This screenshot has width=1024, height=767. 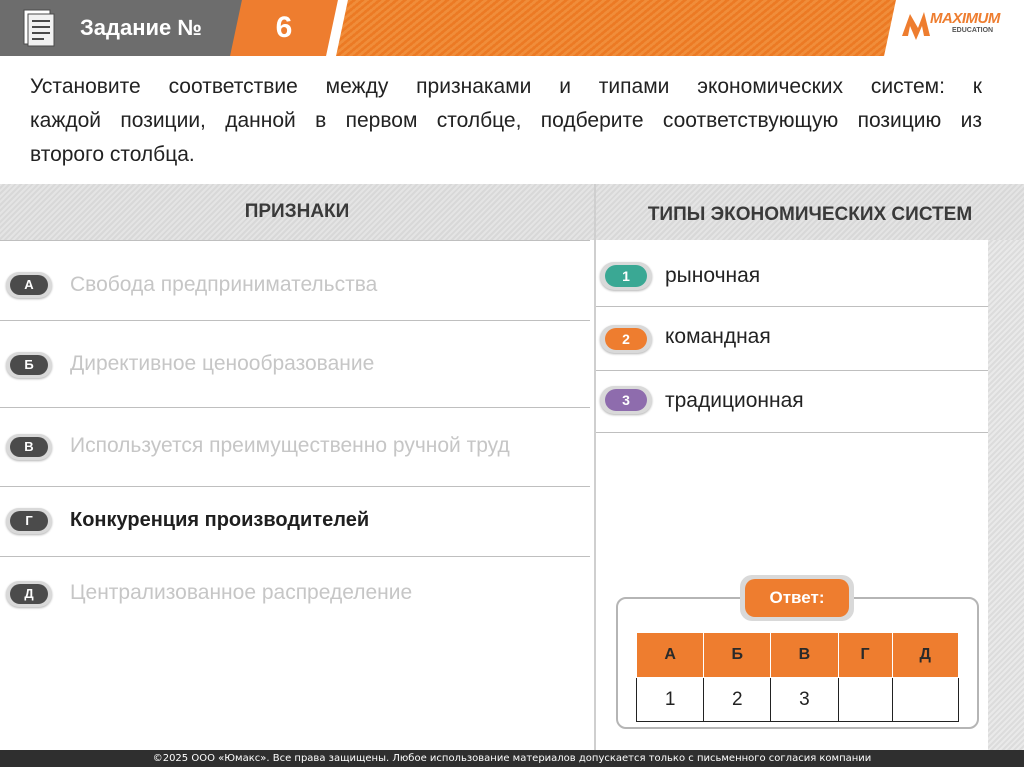 I want to click on answer-label: Ответ:, so click(x=797, y=598).